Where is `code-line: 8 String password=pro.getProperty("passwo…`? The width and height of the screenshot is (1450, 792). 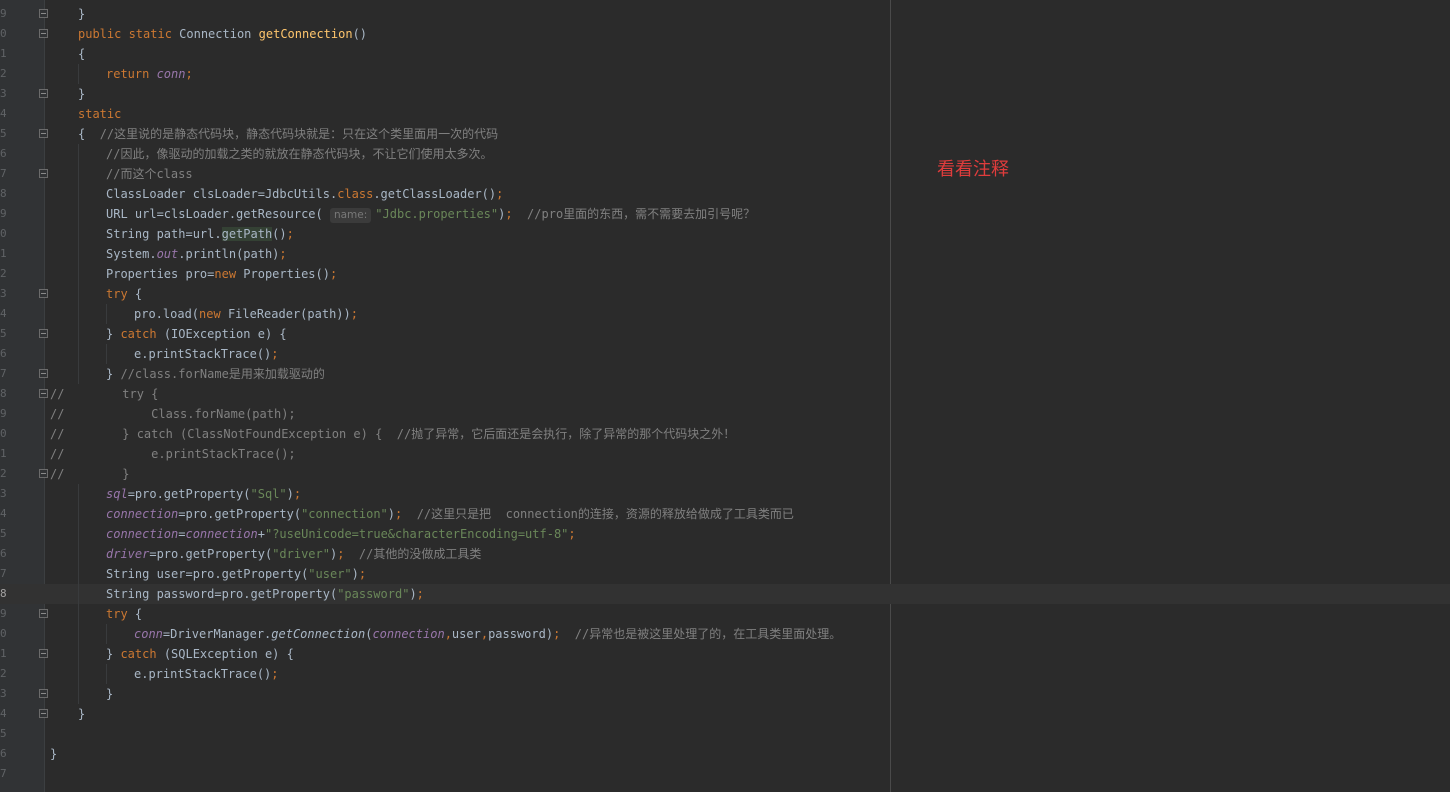
code-line: 8 String password=pro.getProperty("passwo… is located at coordinates (725, 594).